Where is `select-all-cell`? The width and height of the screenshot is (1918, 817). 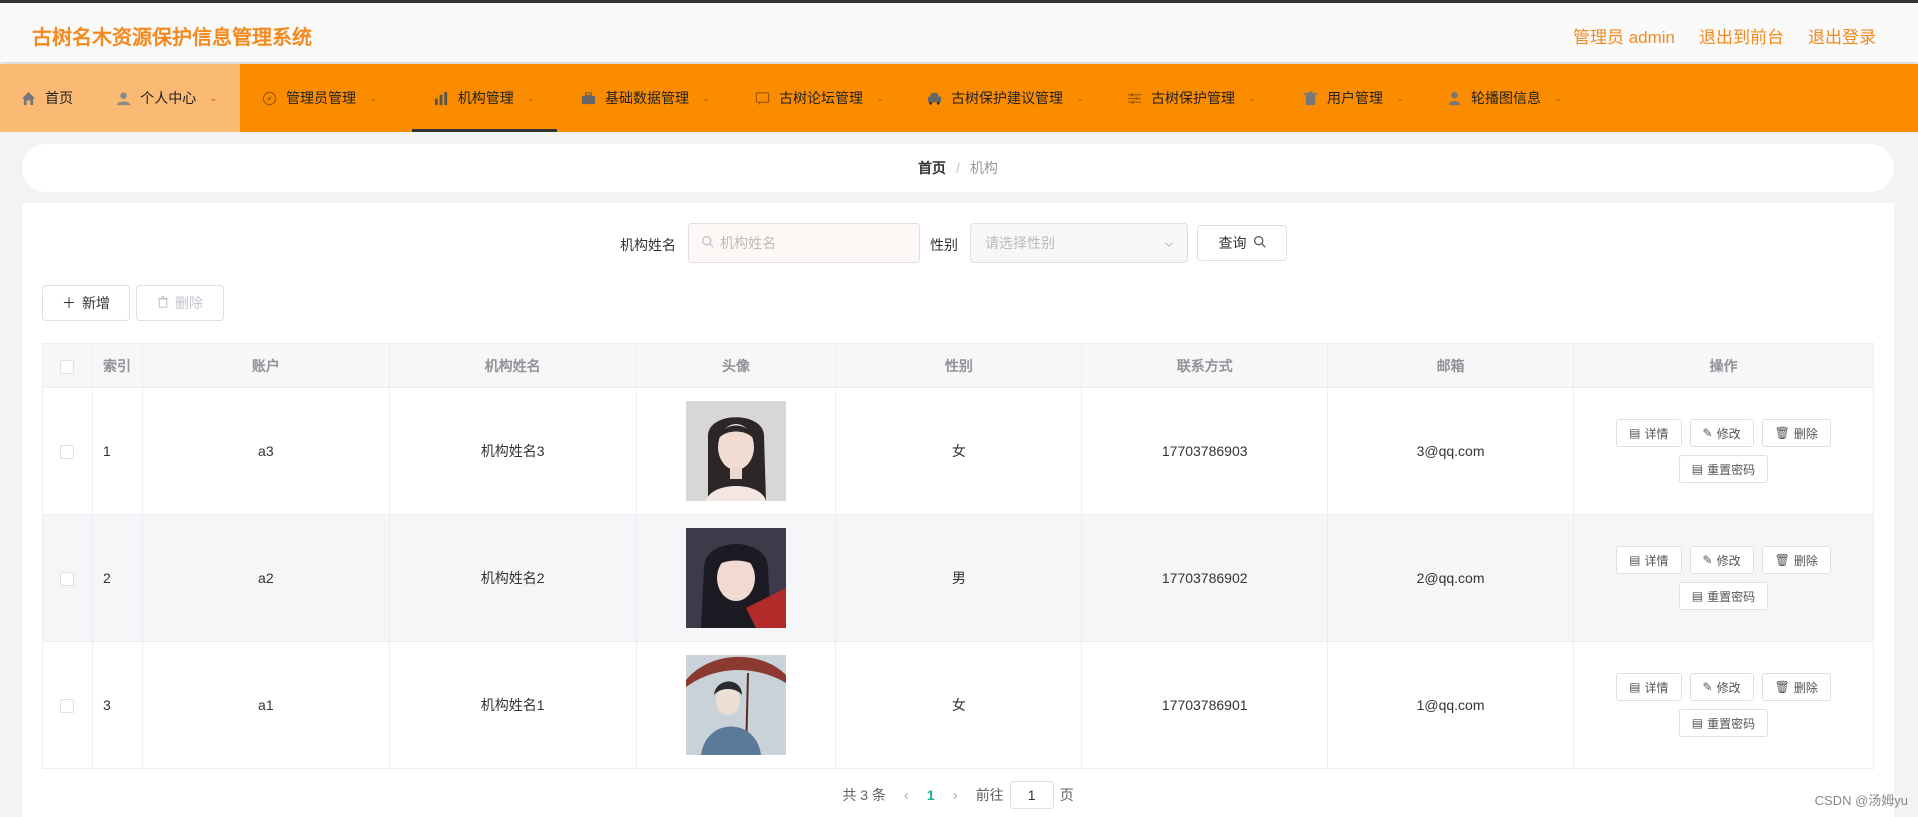 select-all-cell is located at coordinates (67, 365).